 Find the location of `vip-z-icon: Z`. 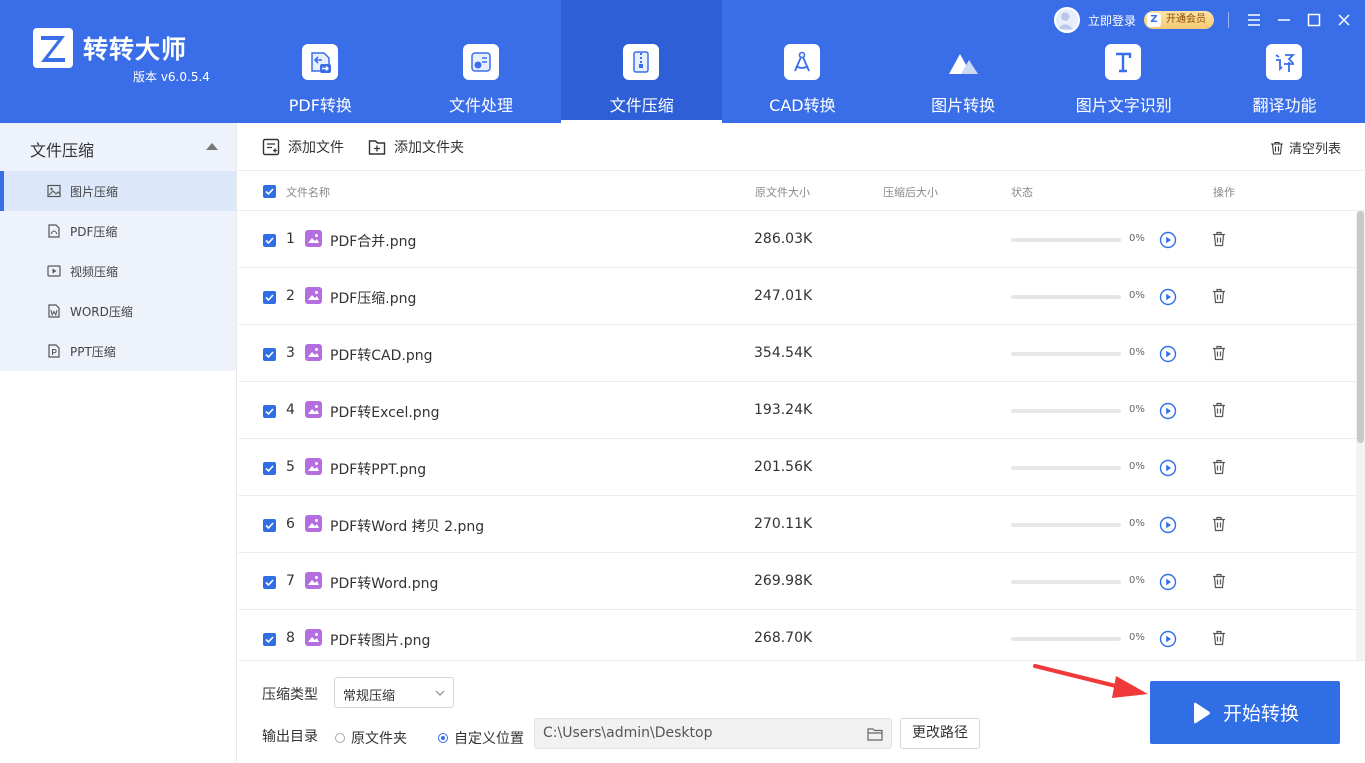

vip-z-icon: Z is located at coordinates (1154, 20).